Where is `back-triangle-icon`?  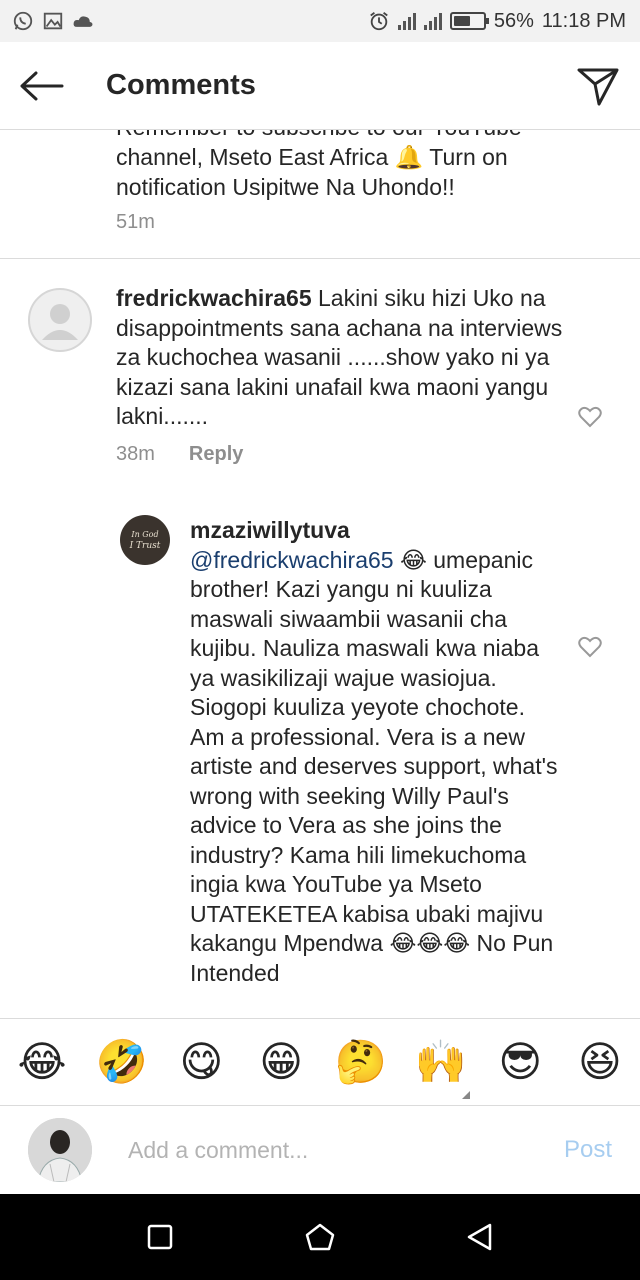 back-triangle-icon is located at coordinates (479, 1237).